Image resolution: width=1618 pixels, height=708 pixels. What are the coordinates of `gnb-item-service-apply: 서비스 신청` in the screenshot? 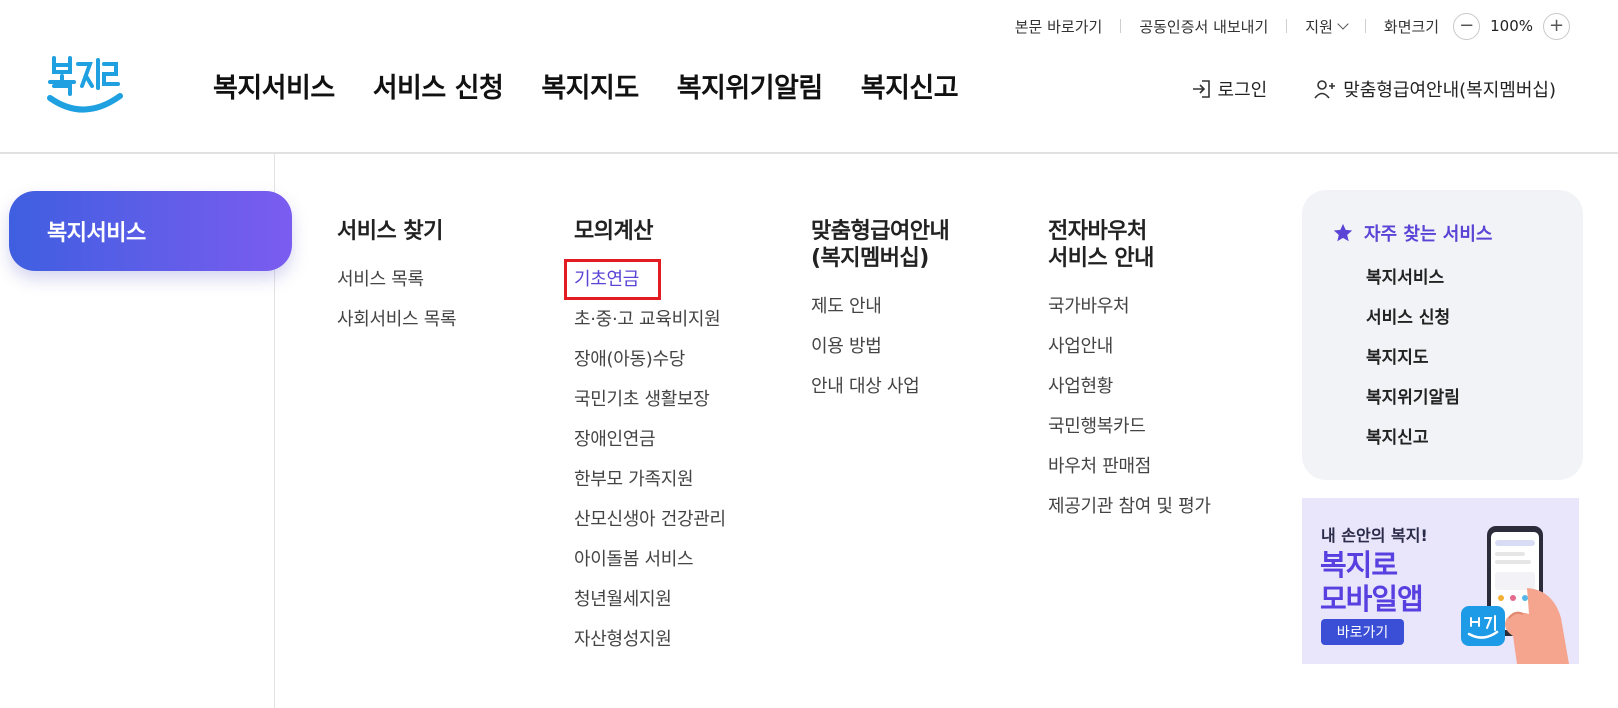 It's located at (438, 85).